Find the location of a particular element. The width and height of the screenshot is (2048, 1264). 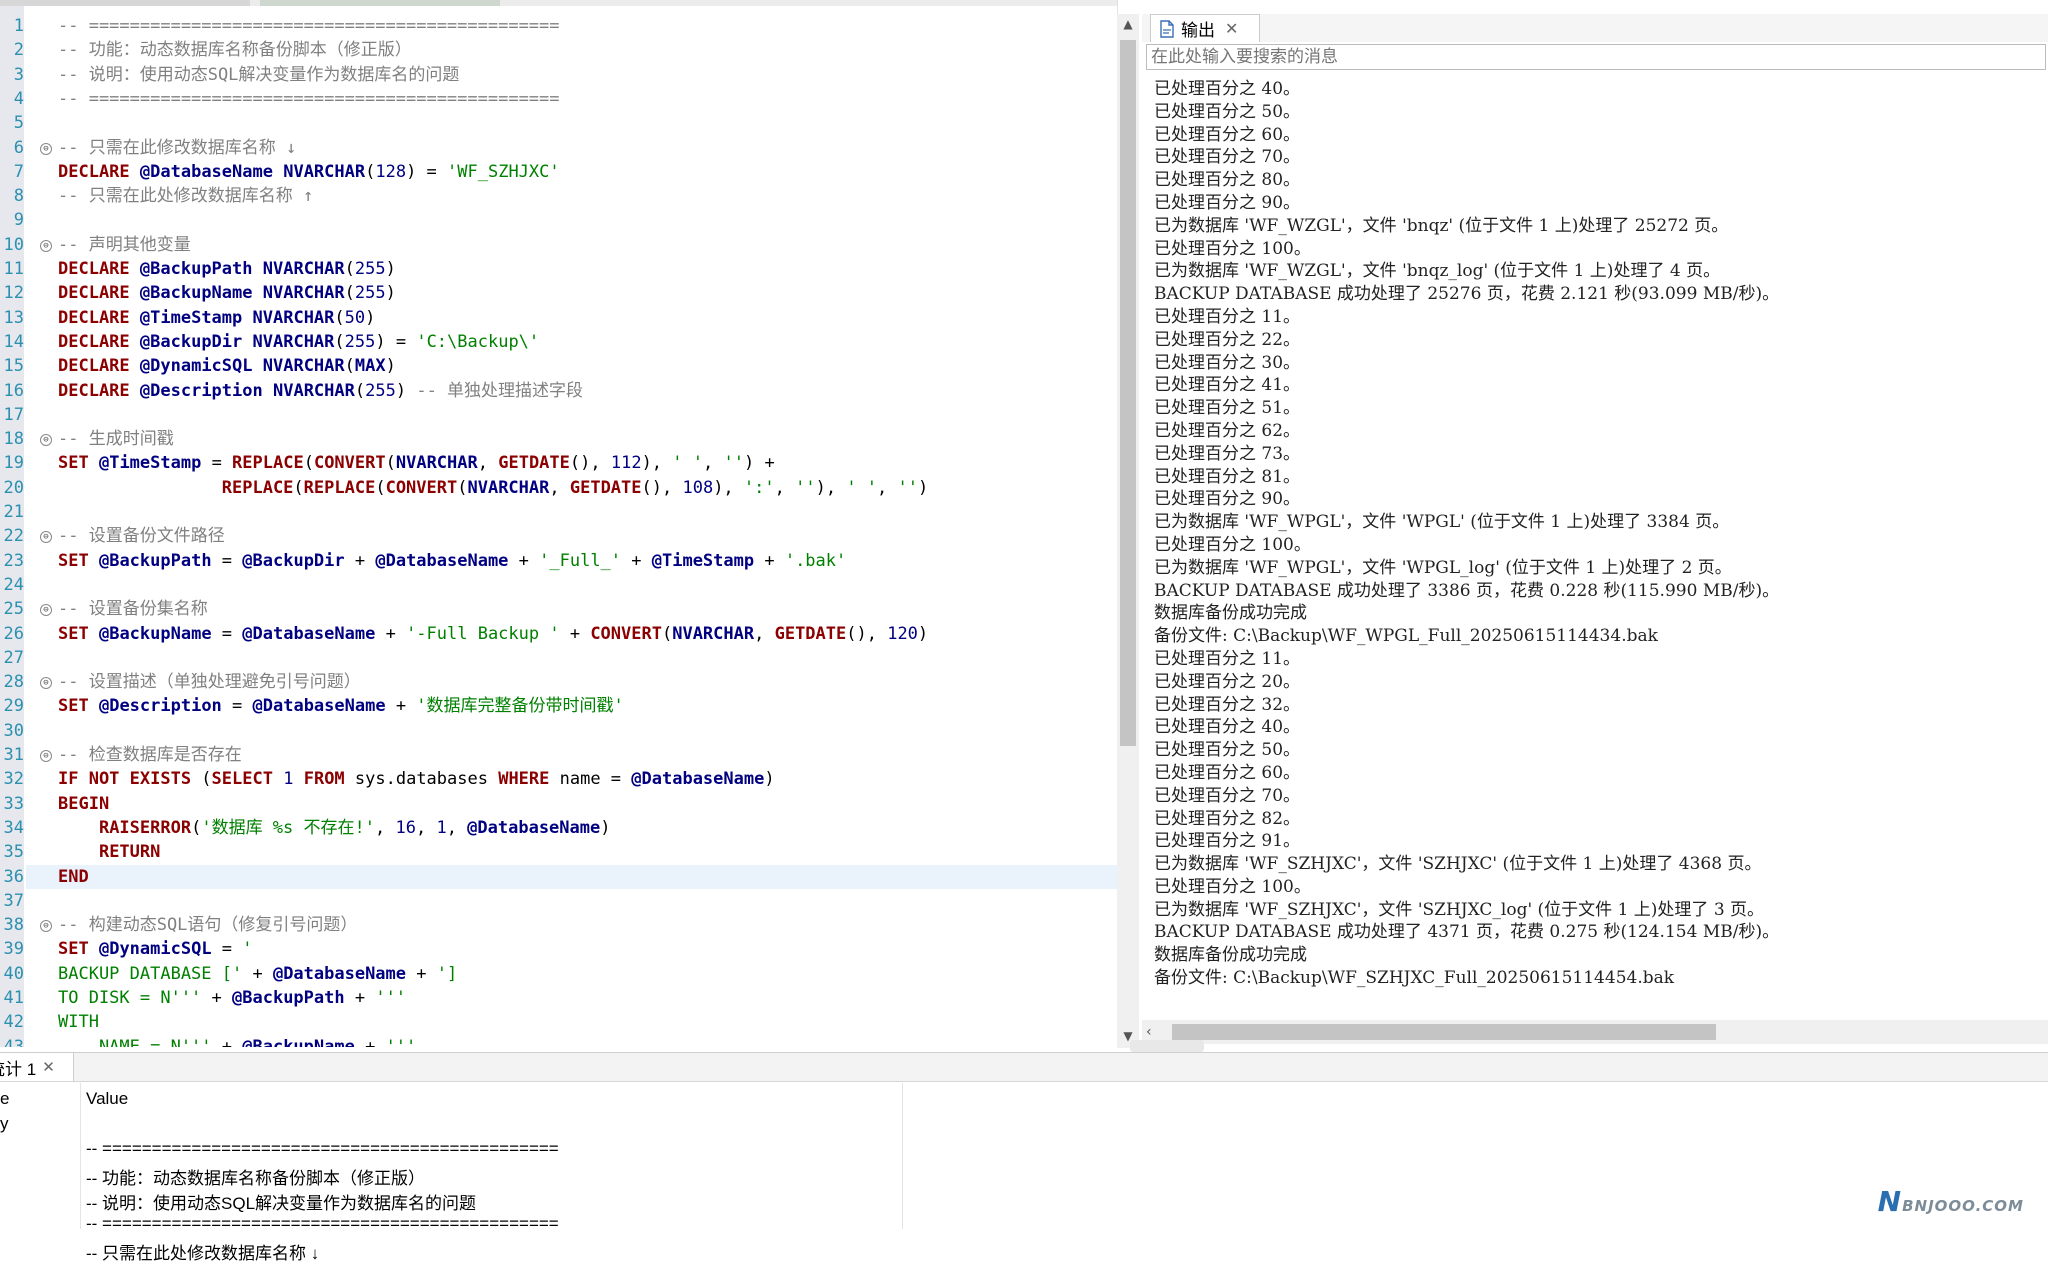

code-line: TO DISK = N''' + @BackupPath + ''' is located at coordinates (232, 998).